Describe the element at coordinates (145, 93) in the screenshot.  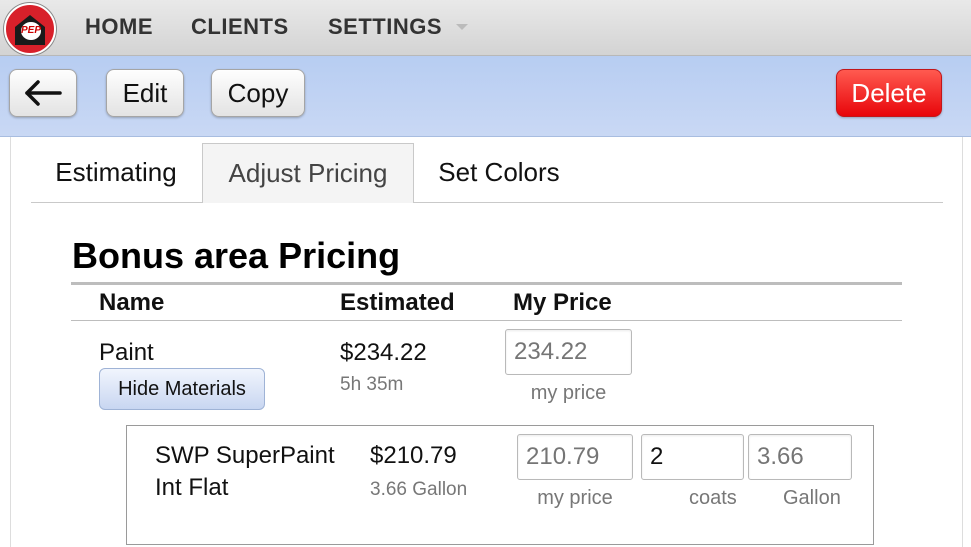
I see `edit-button: Edit` at that location.